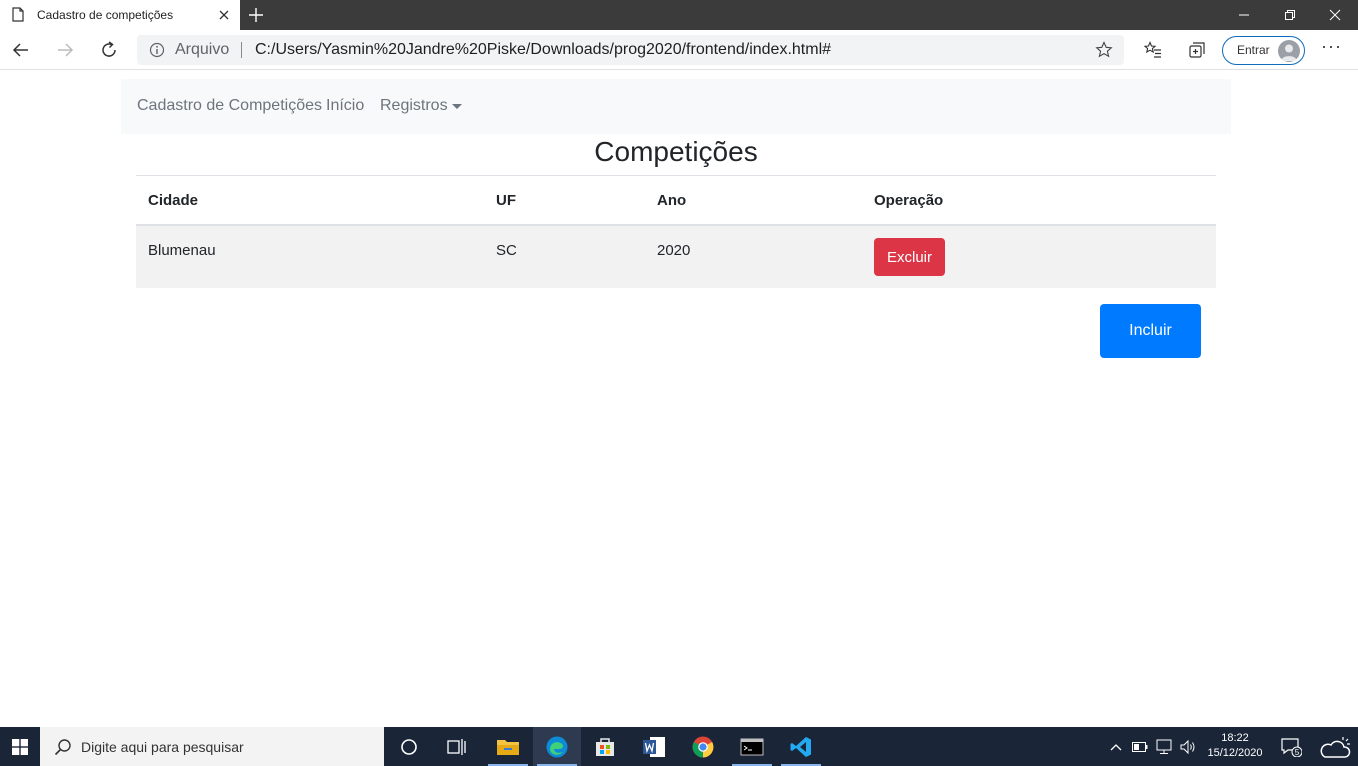  I want to click on address-separator, so click(241, 50).